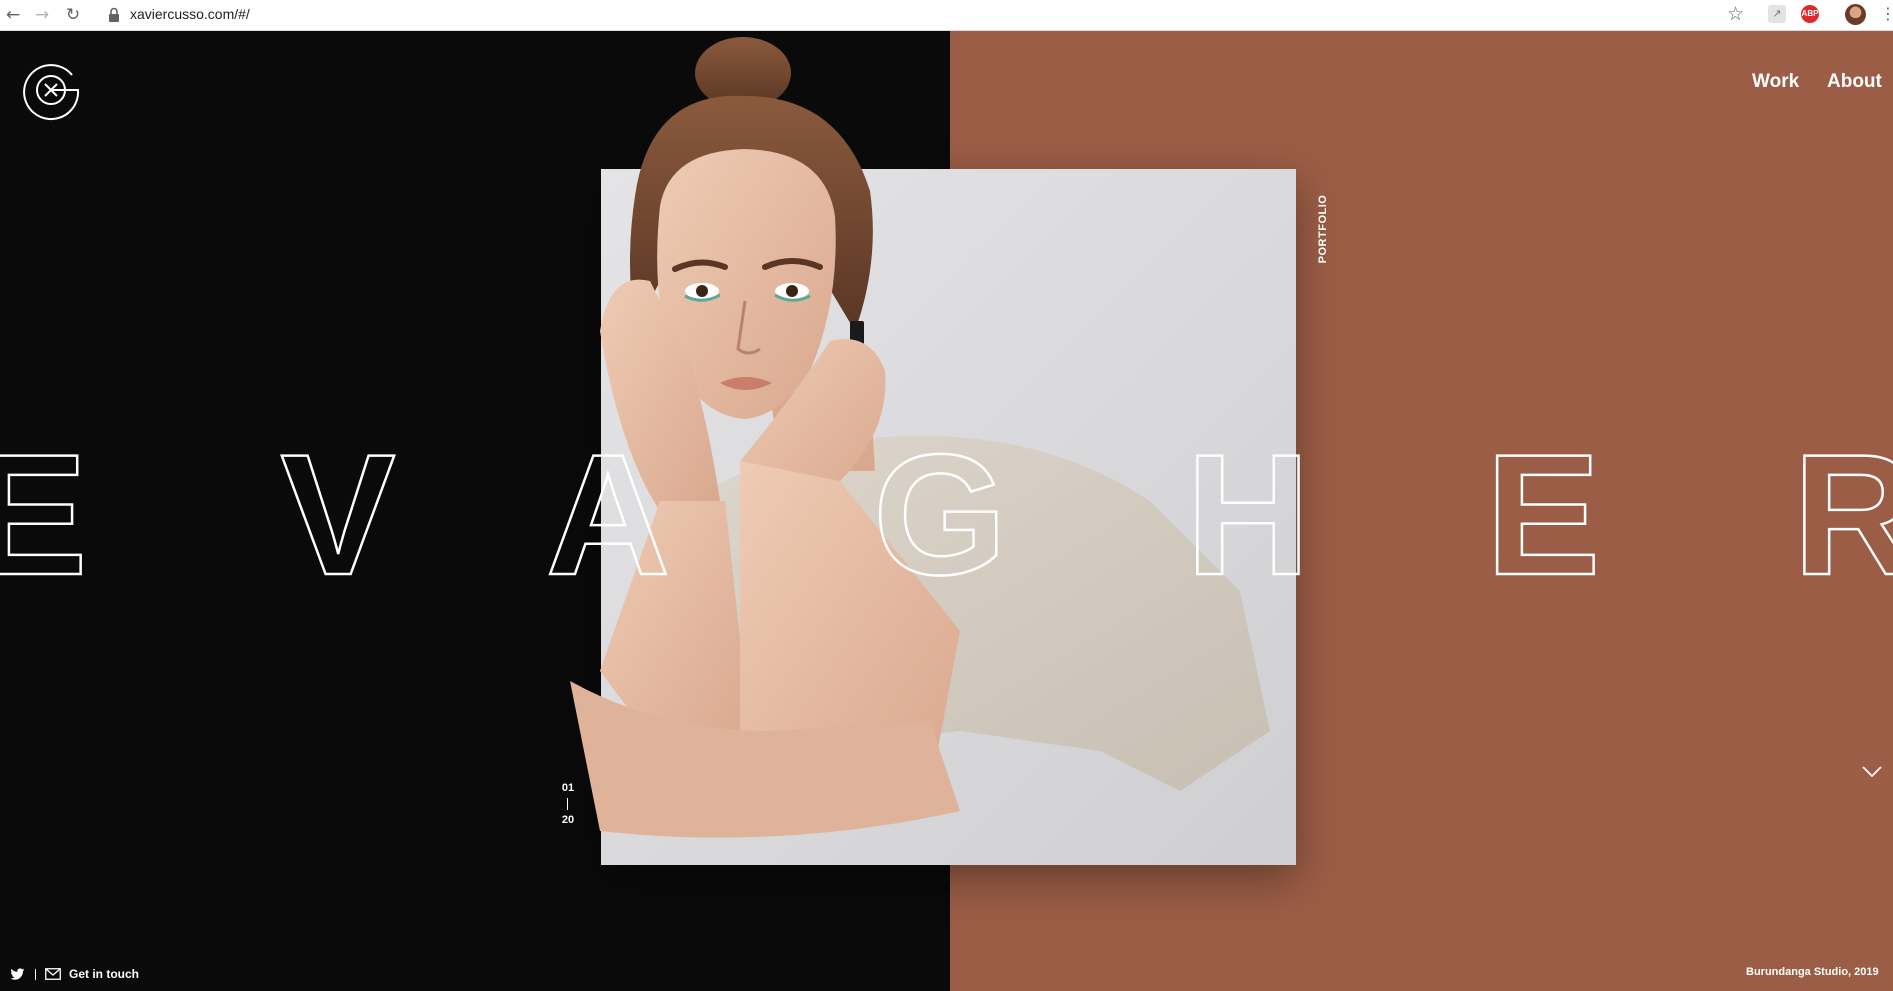 Image resolution: width=1893 pixels, height=991 pixels. Describe the element at coordinates (1886, 13) in the screenshot. I see `browser-menu-icon: ⋮` at that location.